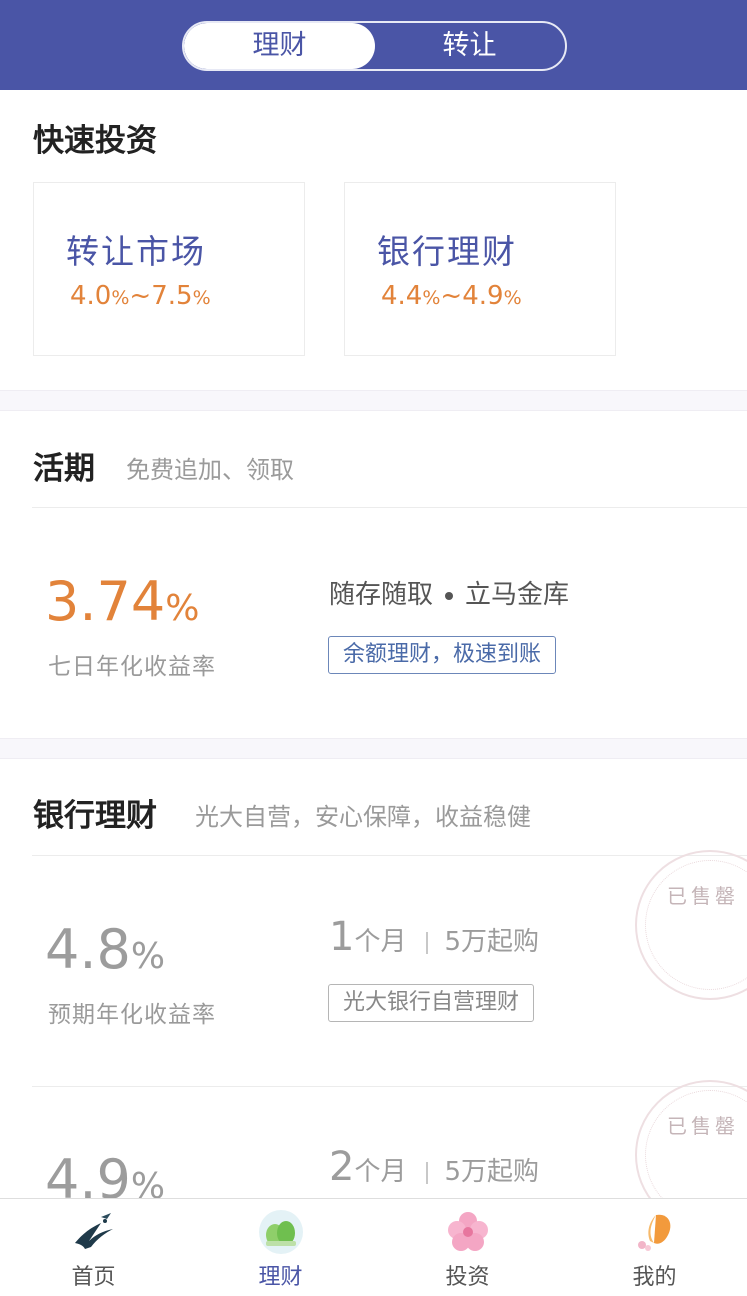 This screenshot has height=1296, width=747. Describe the element at coordinates (95, 816) in the screenshot. I see `bank-title: 银行理财` at that location.